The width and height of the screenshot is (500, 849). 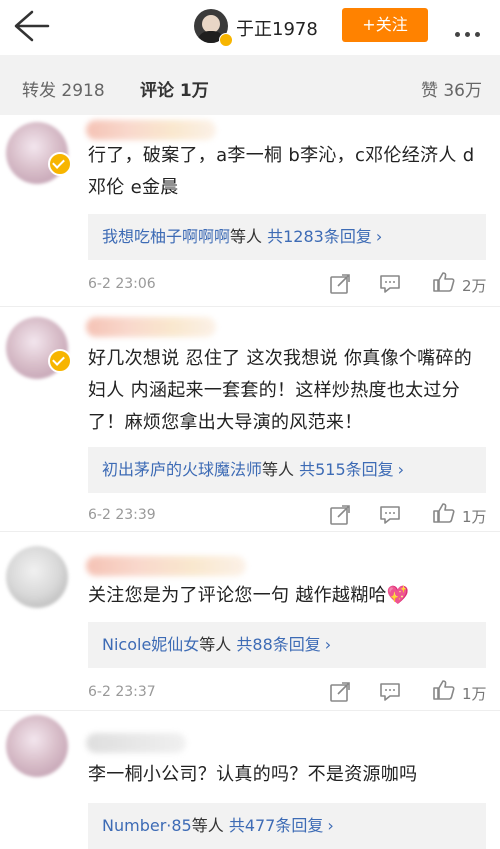 What do you see at coordinates (385, 25) in the screenshot?
I see `follow-button: +关注` at bounding box center [385, 25].